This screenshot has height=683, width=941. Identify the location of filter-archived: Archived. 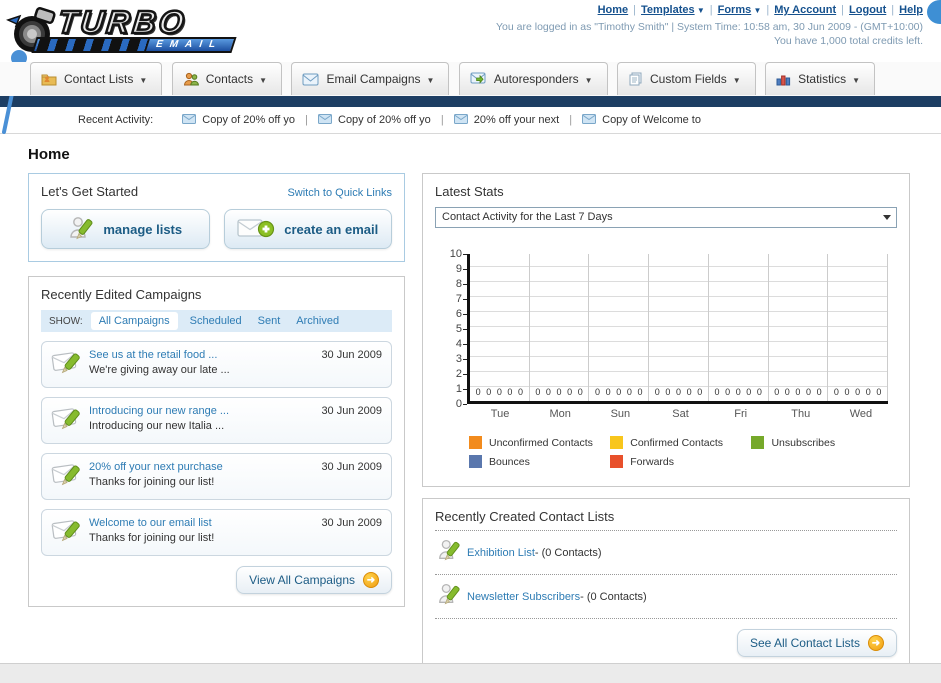
(317, 321).